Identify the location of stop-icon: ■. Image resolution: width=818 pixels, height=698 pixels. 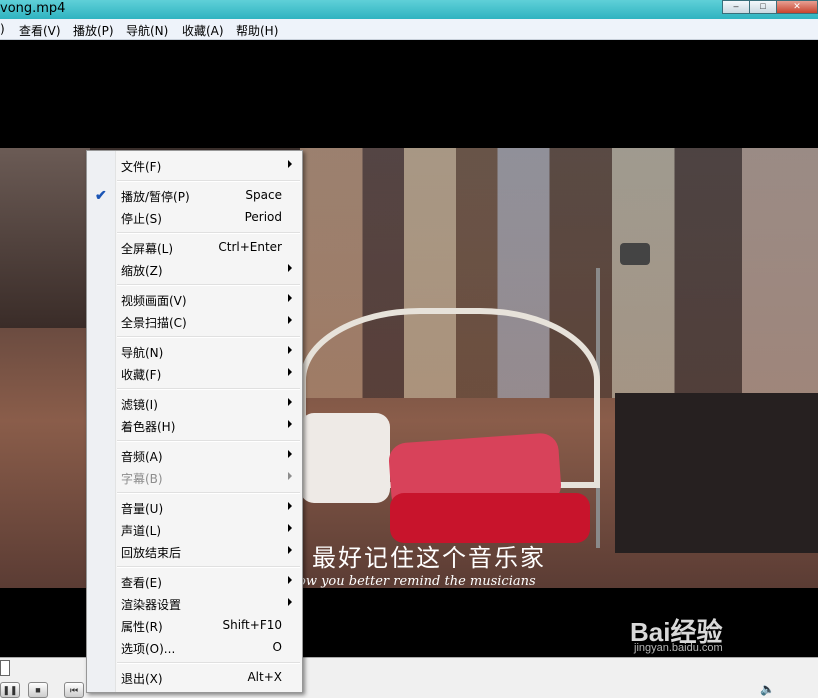
(38, 690).